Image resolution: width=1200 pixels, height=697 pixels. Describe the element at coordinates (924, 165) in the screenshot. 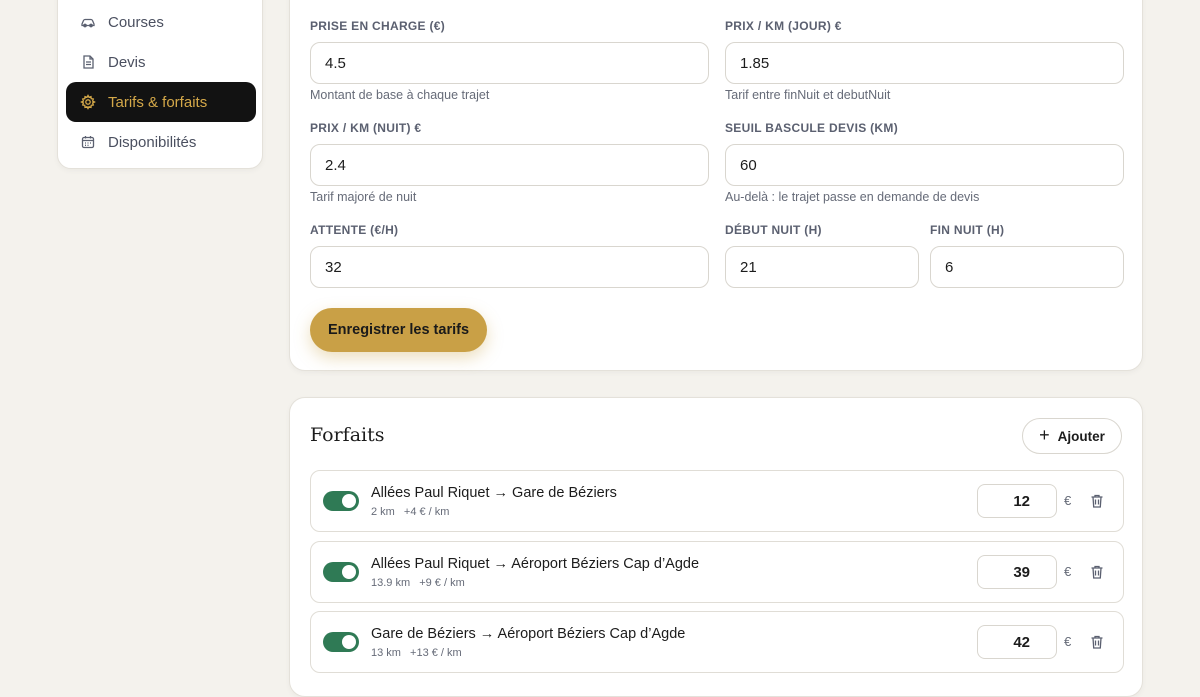

I see `seuil-devis-input: 60` at that location.